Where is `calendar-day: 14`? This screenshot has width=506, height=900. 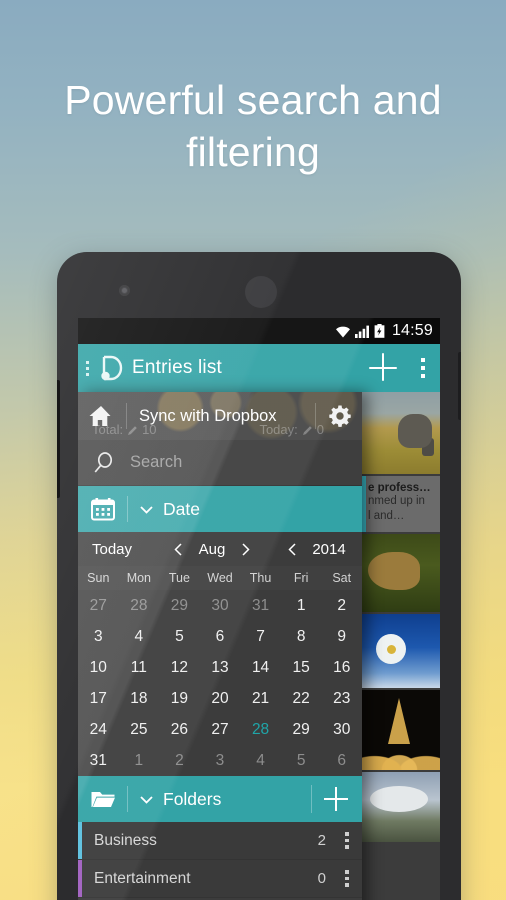 calendar-day: 14 is located at coordinates (260, 667).